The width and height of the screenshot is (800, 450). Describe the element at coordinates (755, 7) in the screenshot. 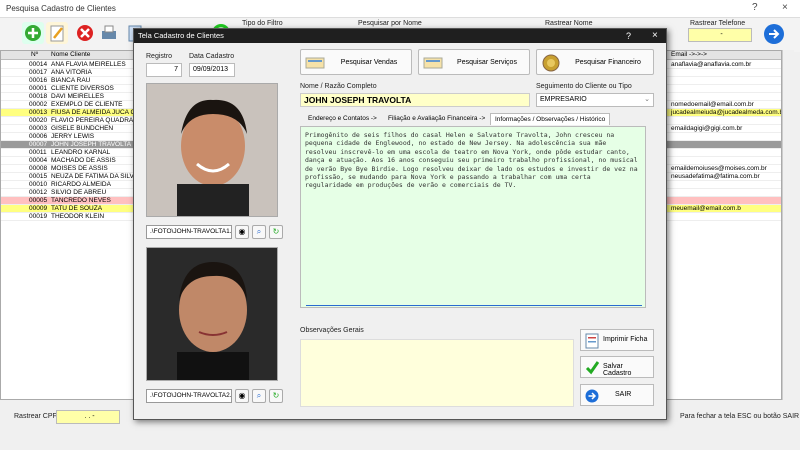

I see `help-button: ?` at that location.